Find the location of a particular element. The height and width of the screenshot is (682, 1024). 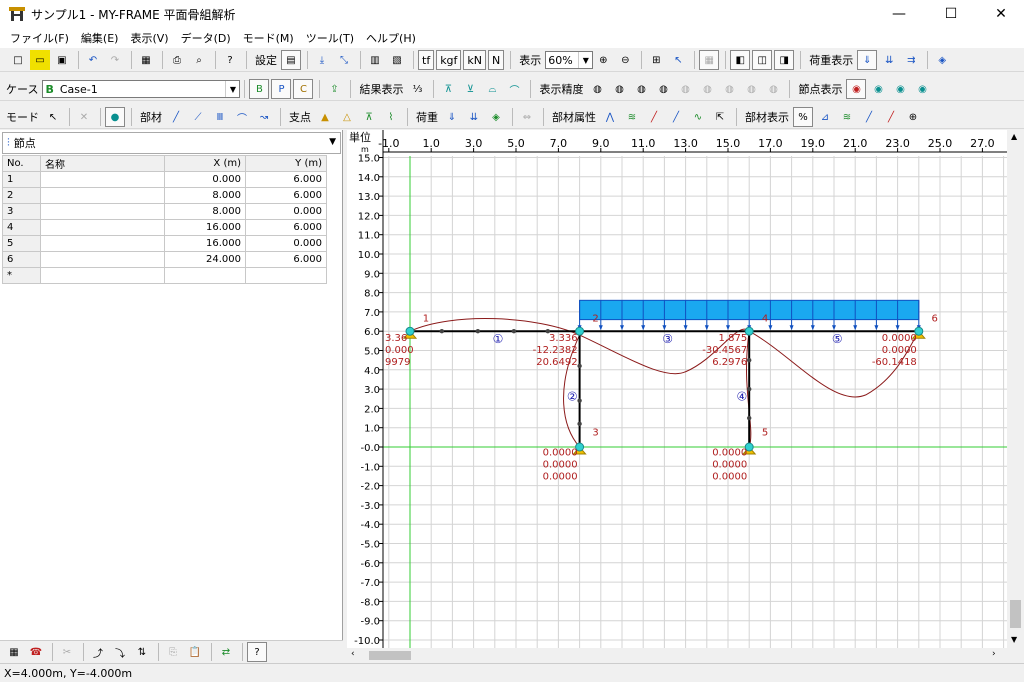

table-row: 2 8.000 6.000 is located at coordinates (164, 195).